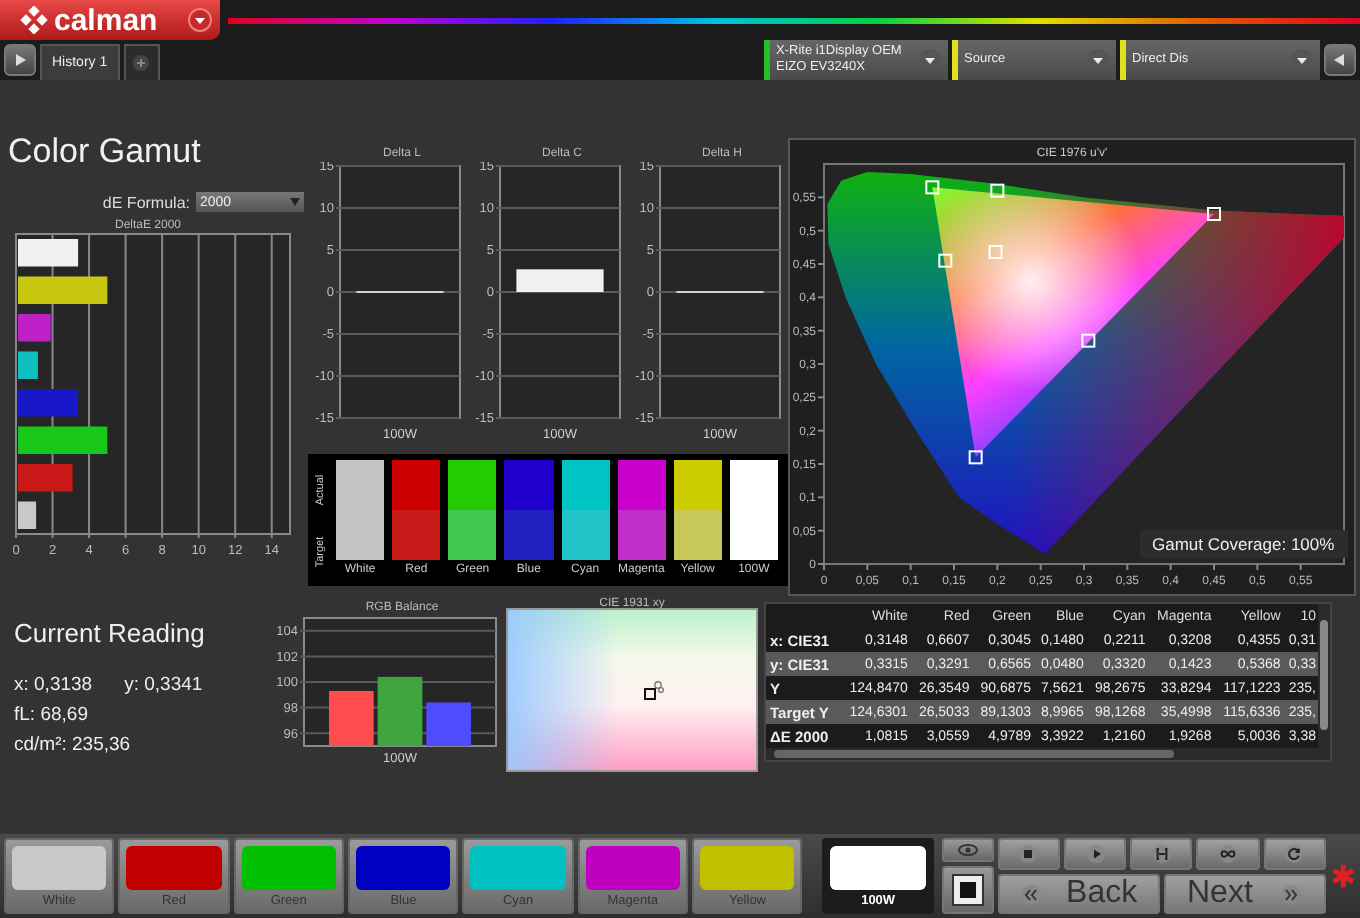 Image resolution: width=1360 pixels, height=918 pixels. I want to click on play-button, so click(1095, 854).